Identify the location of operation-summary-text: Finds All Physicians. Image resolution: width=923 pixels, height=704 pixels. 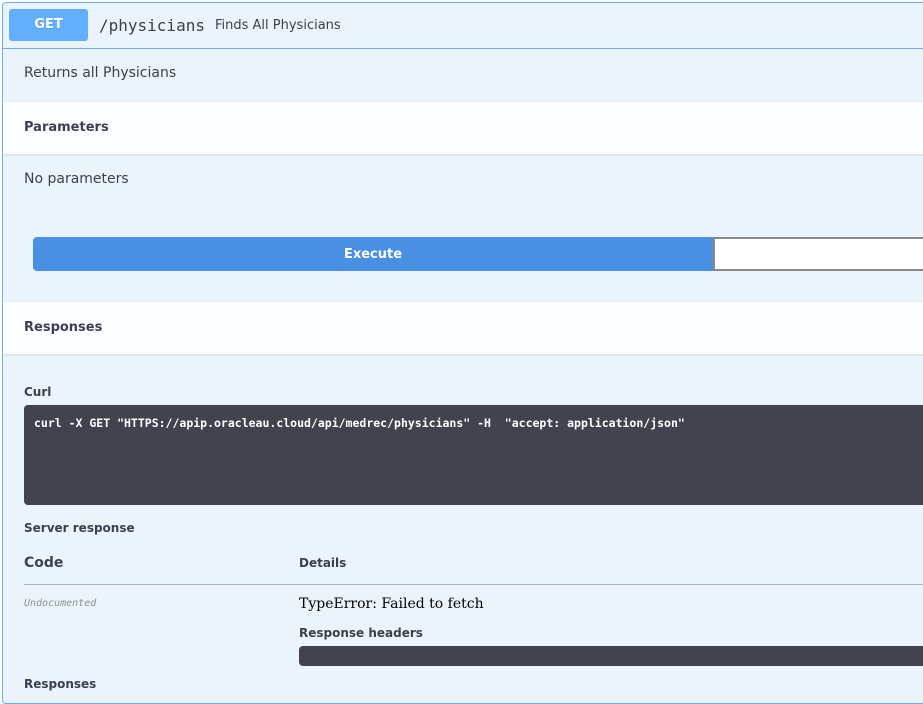
(278, 25).